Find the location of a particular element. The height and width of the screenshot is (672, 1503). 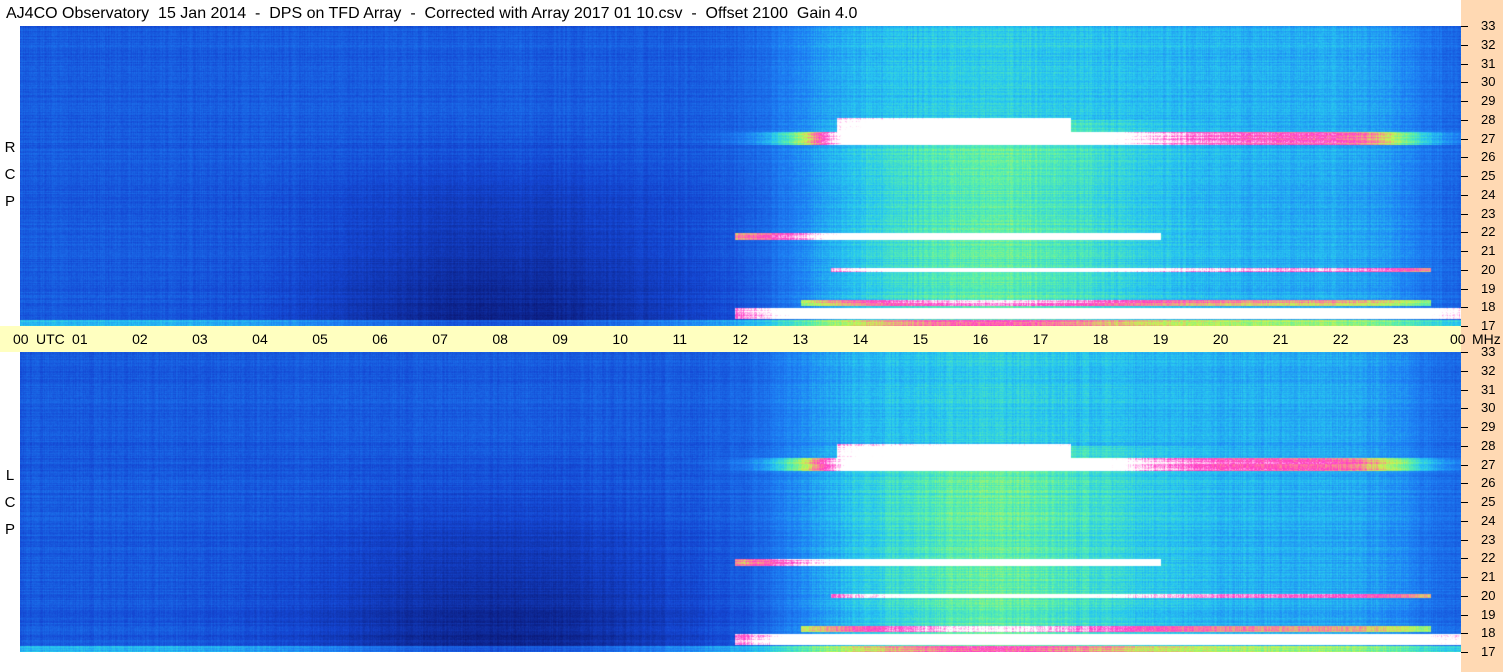

freq-tick-lcp-20: 20 is located at coordinates (1488, 595).